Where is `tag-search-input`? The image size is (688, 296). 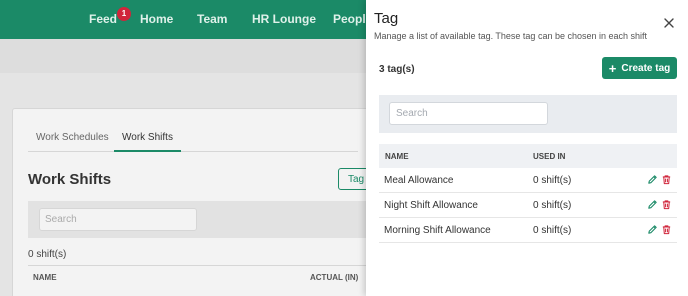 tag-search-input is located at coordinates (468, 113).